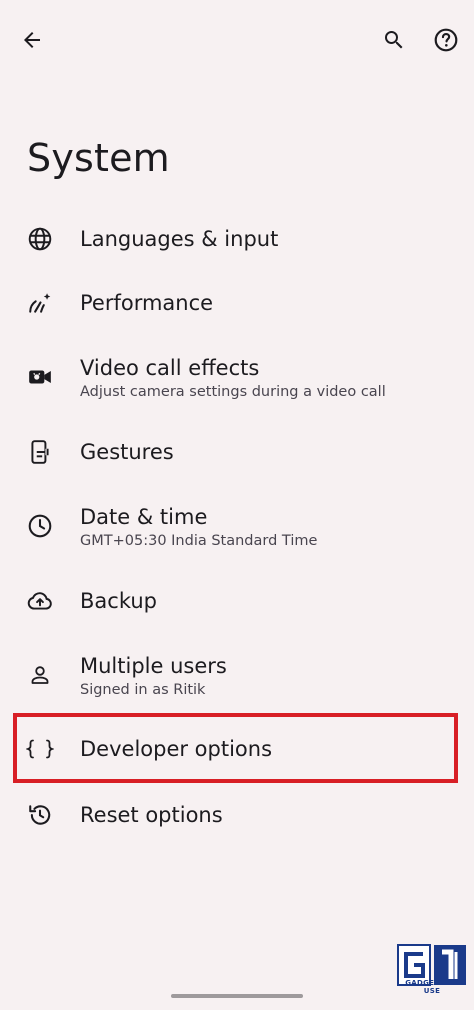  Describe the element at coordinates (144, 517) in the screenshot. I see `settings-item-label: Date & time` at that location.